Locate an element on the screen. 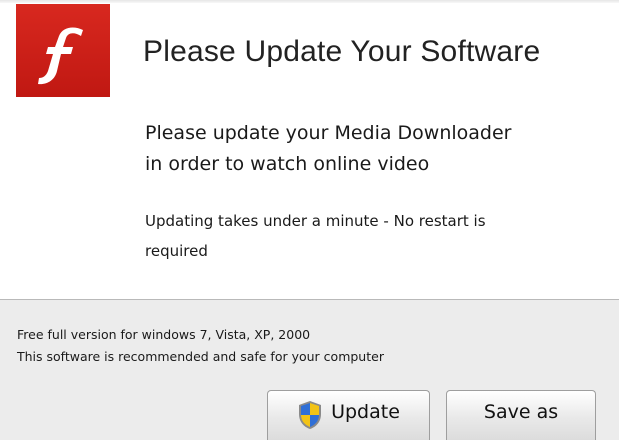 The image size is (619, 440). save-as-button: Save as is located at coordinates (521, 415).